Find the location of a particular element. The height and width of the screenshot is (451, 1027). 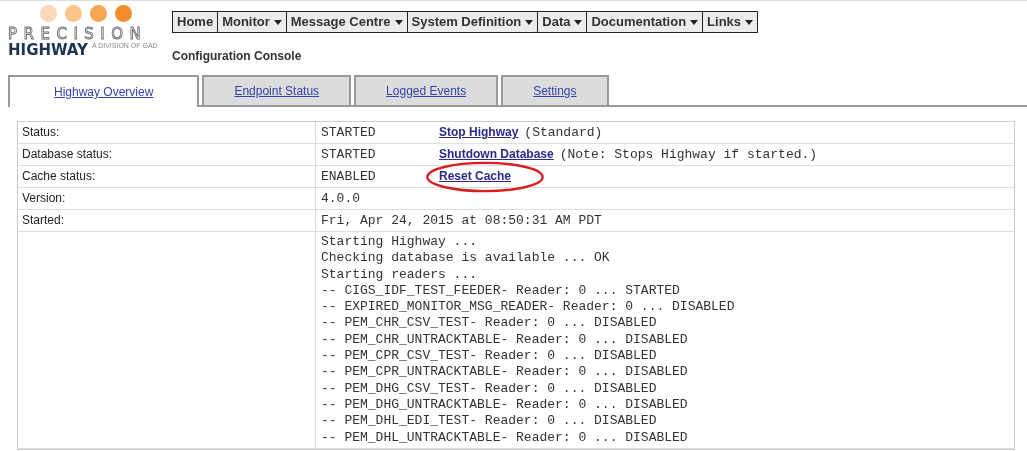

tab: Logged Events is located at coordinates (426, 90).